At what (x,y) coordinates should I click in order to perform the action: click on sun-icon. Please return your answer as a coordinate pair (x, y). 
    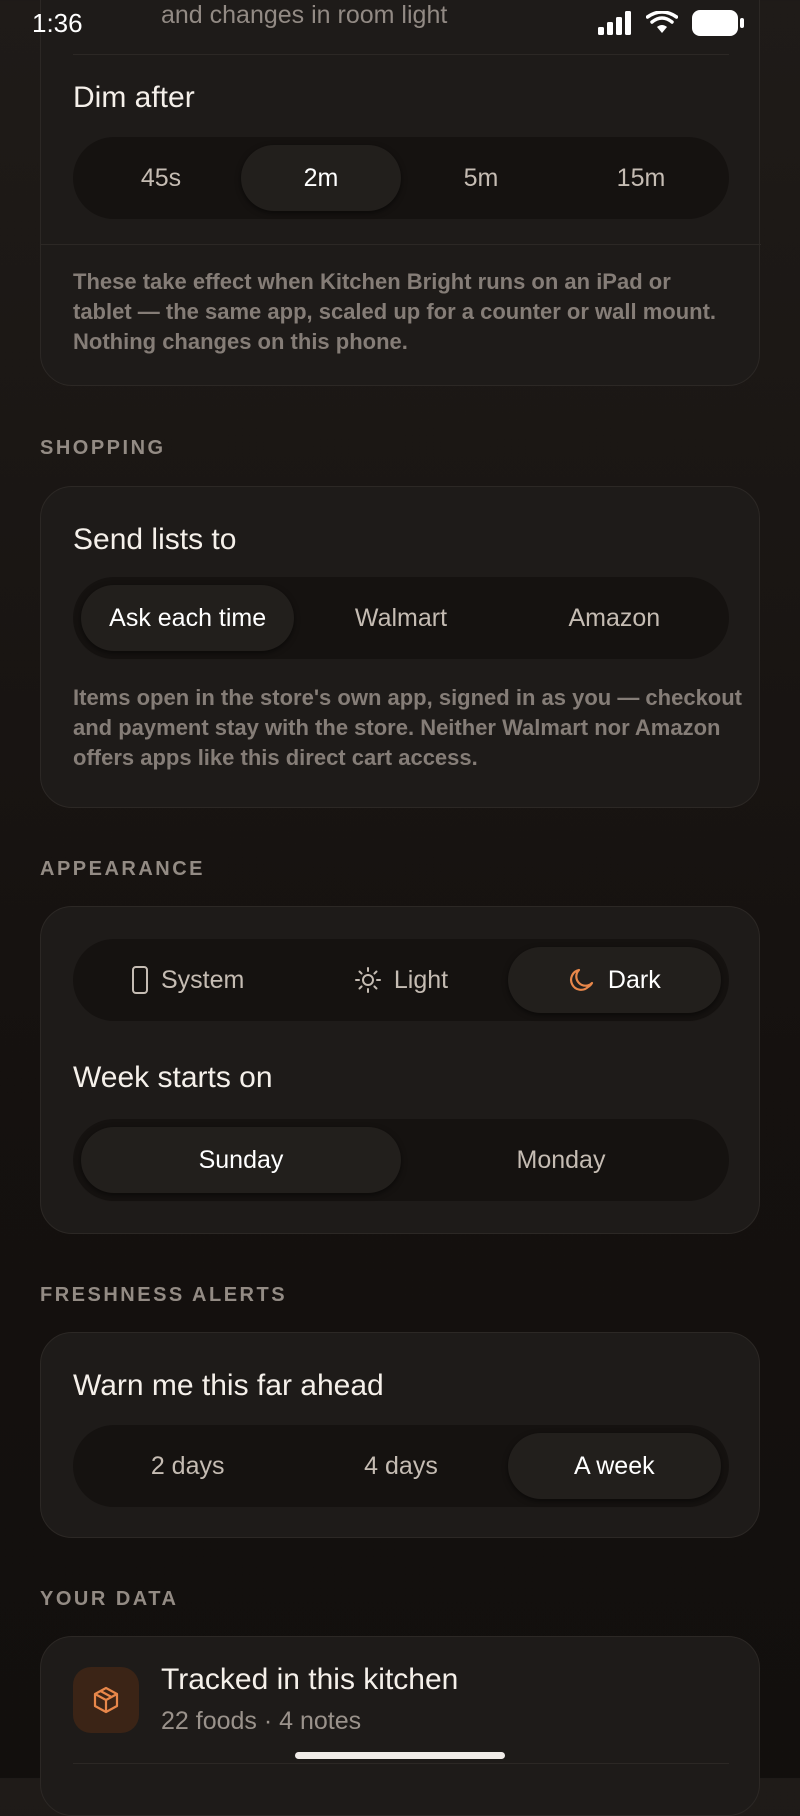
    Looking at the image, I should click on (367, 980).